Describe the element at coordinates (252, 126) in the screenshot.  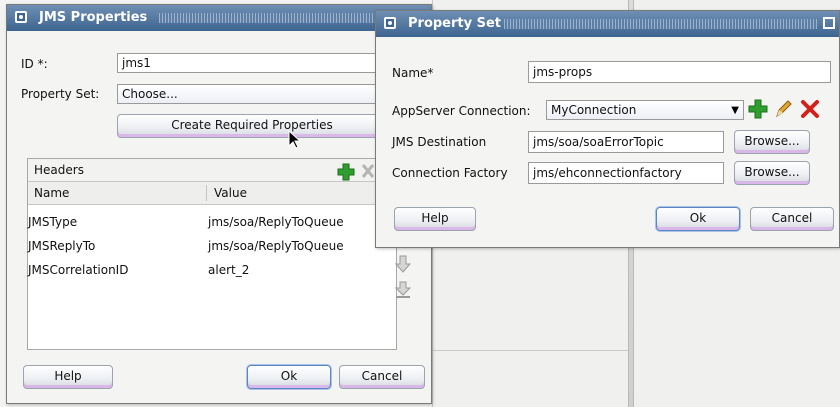
I see `create-required-properties-button: Create Required Properties` at that location.